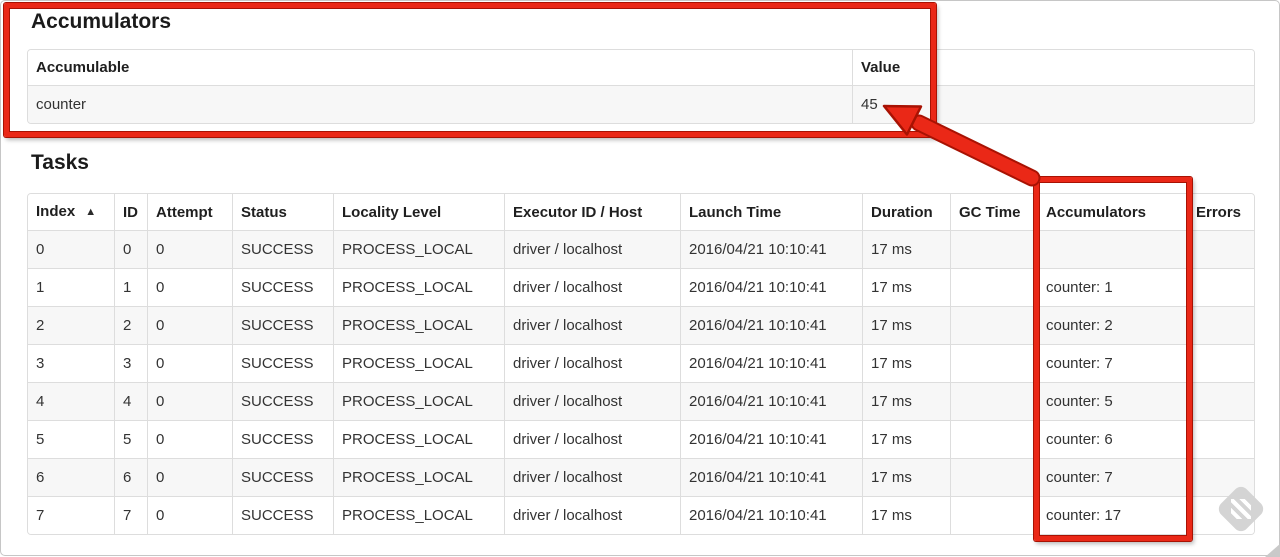  Describe the element at coordinates (71, 477) in the screenshot. I see `table-cell: 6` at that location.